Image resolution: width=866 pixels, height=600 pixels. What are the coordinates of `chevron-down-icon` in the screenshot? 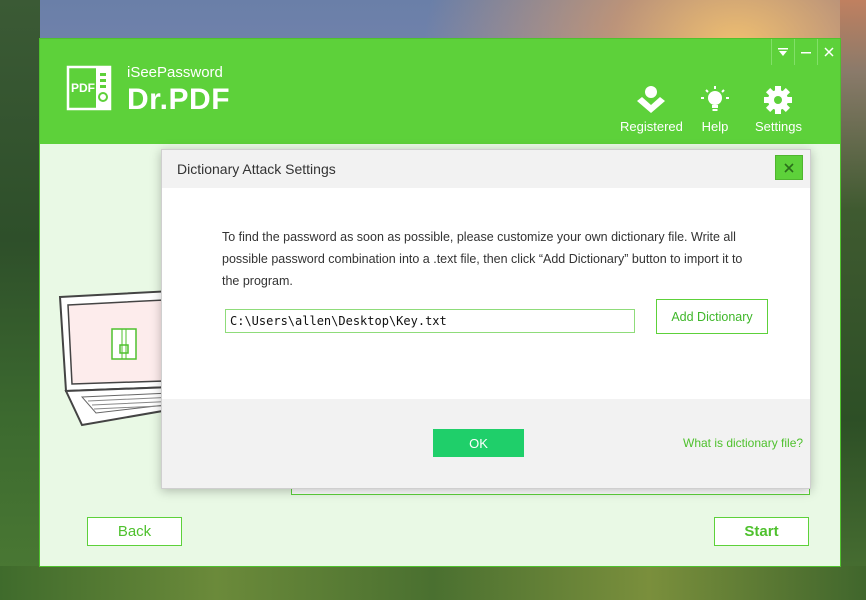 It's located at (783, 52).